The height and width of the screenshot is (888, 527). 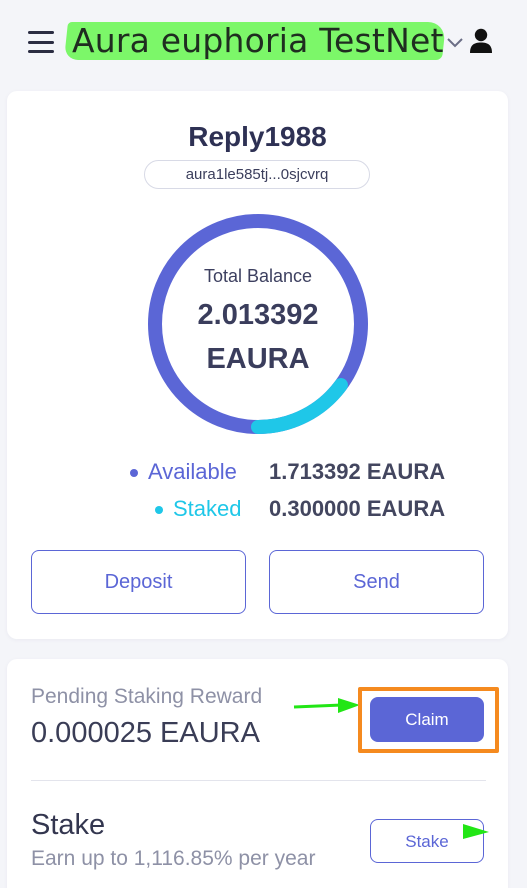 What do you see at coordinates (257, 174) in the screenshot?
I see `wallet-address: aura1le585tj...0sjcvrq` at bounding box center [257, 174].